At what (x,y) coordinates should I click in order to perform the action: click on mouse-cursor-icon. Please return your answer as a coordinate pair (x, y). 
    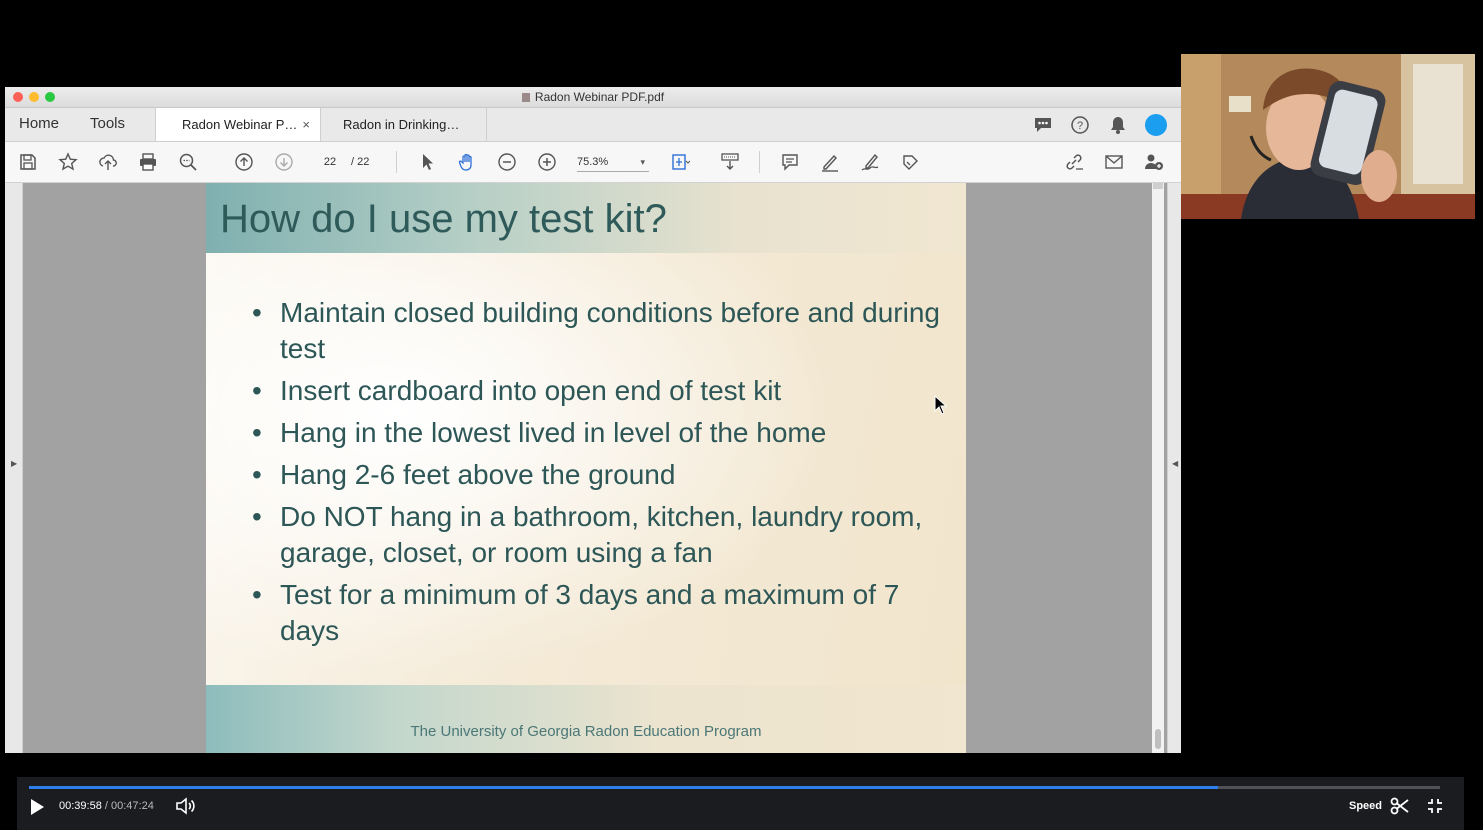
    Looking at the image, I should click on (941, 405).